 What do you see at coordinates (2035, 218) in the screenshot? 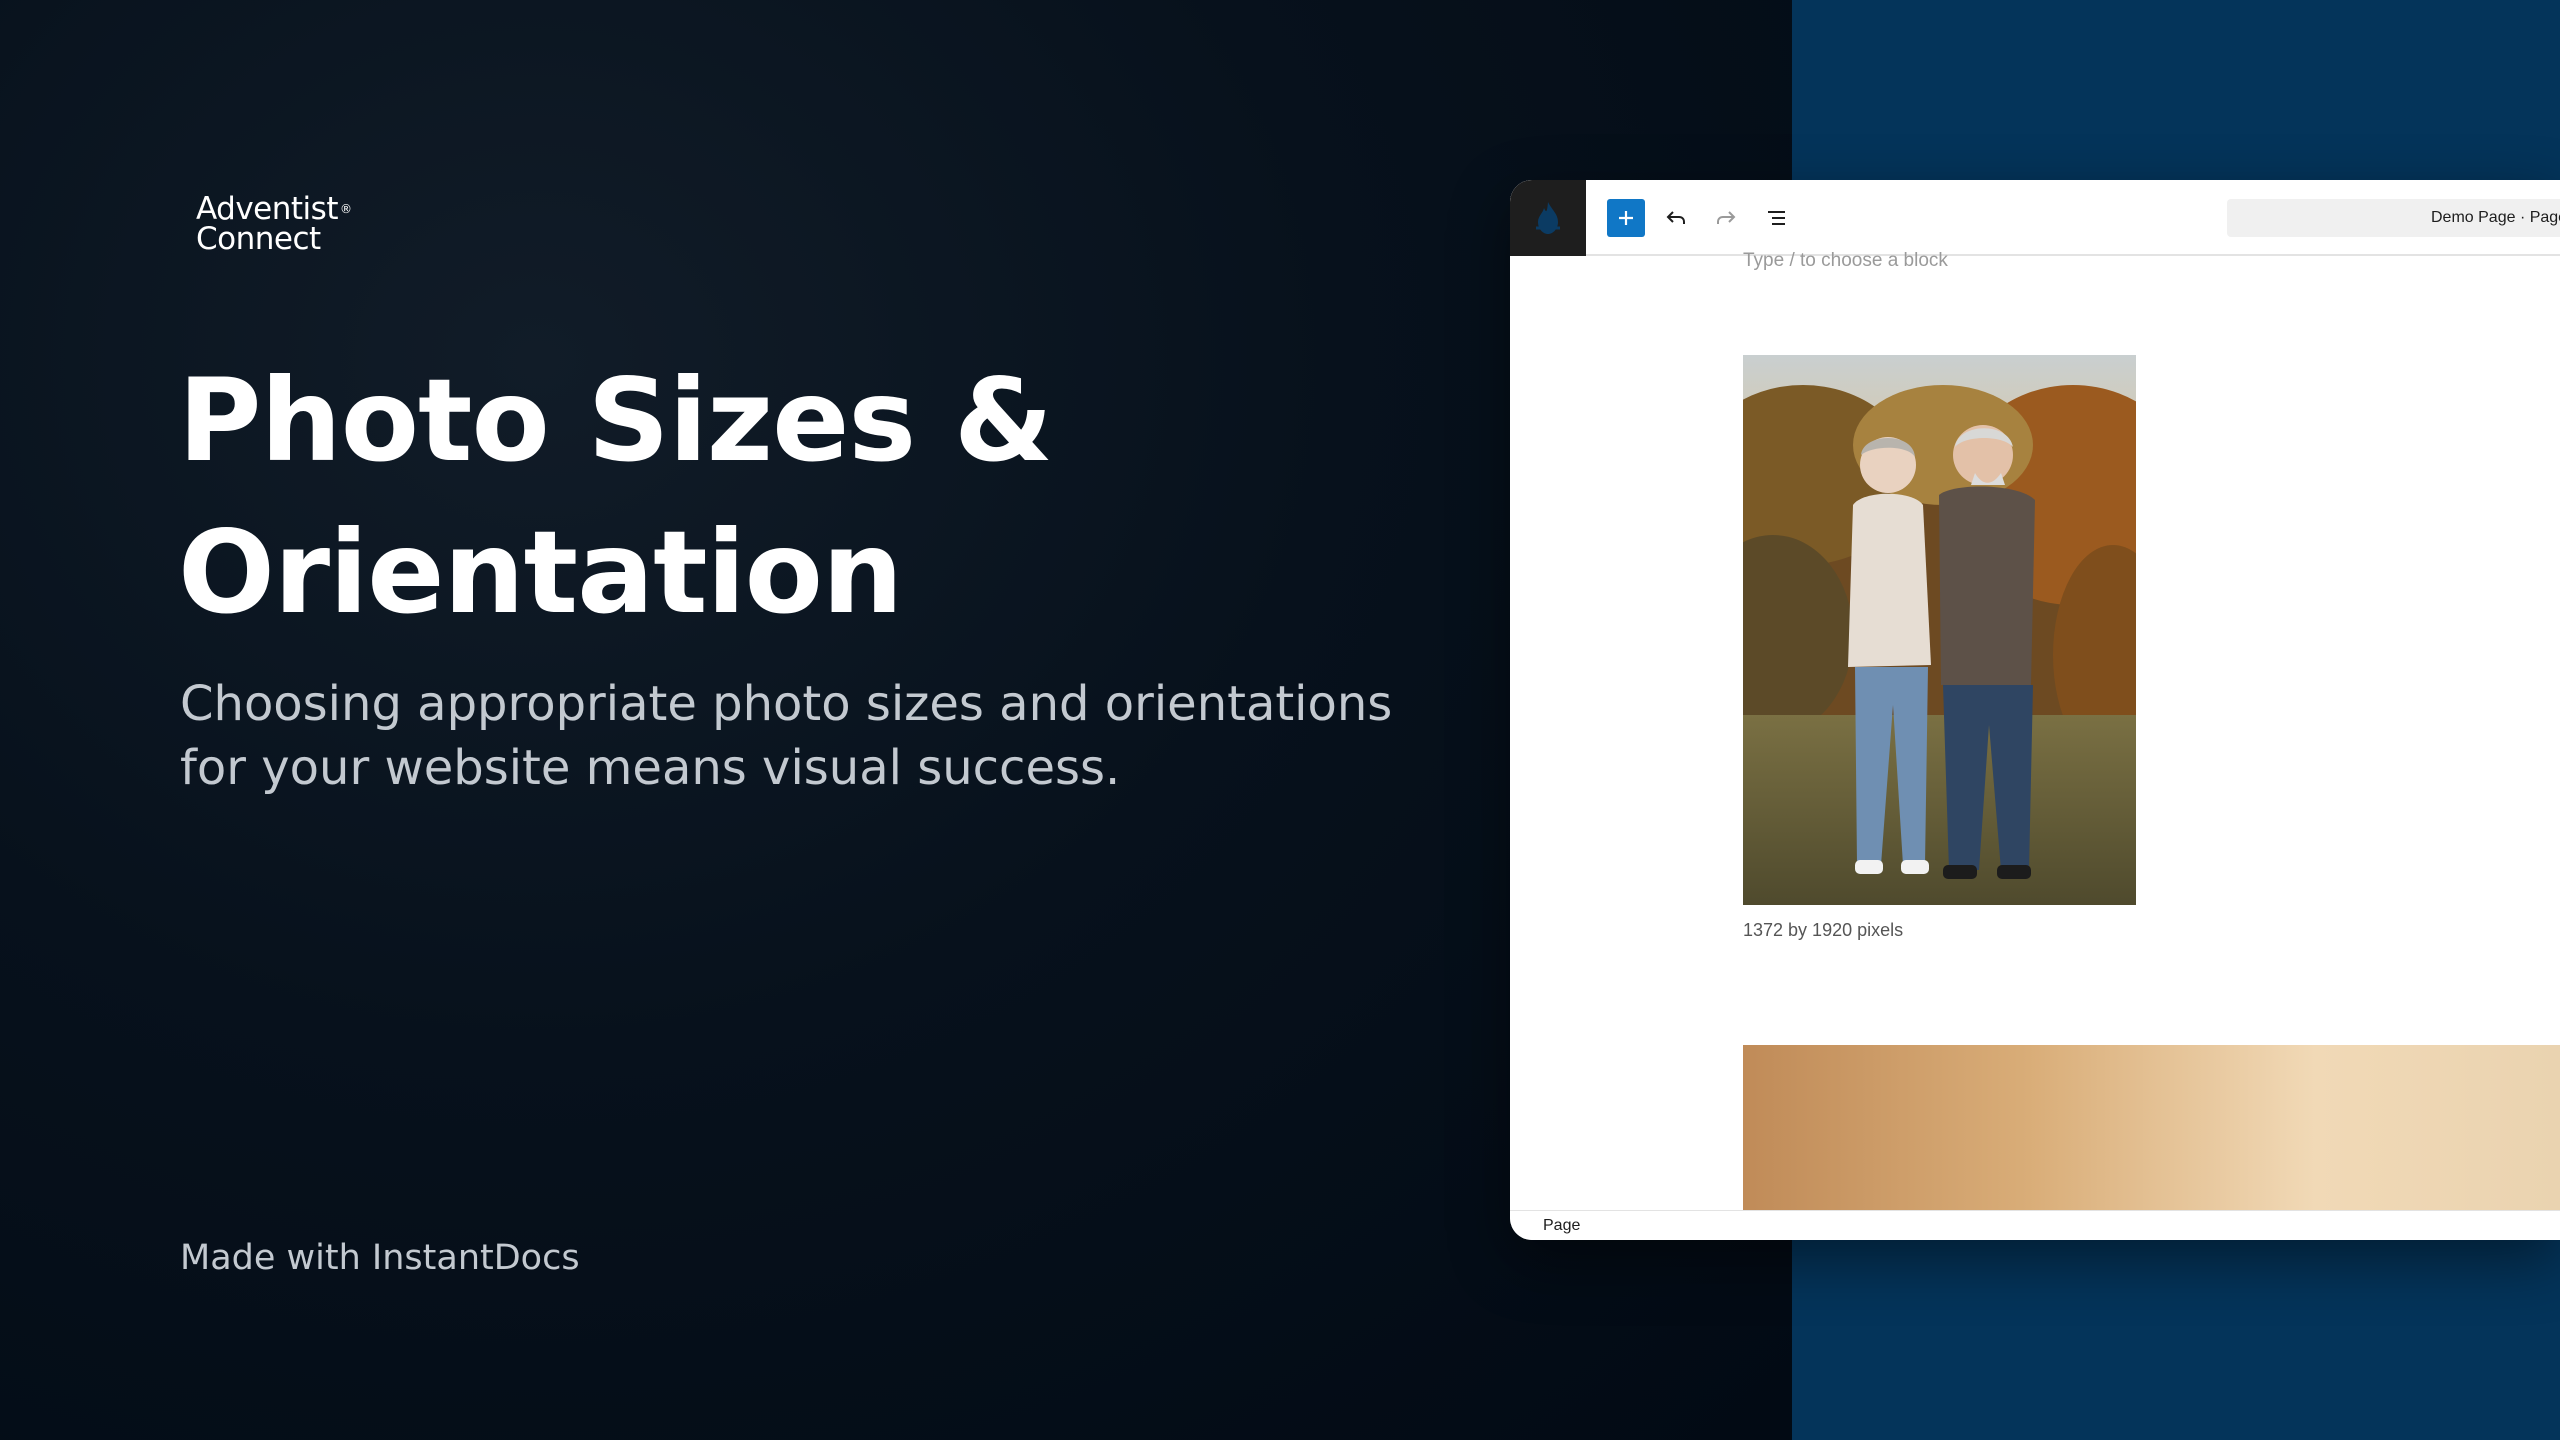
I see `editor-toolbar: Demo Page · Page` at bounding box center [2035, 218].